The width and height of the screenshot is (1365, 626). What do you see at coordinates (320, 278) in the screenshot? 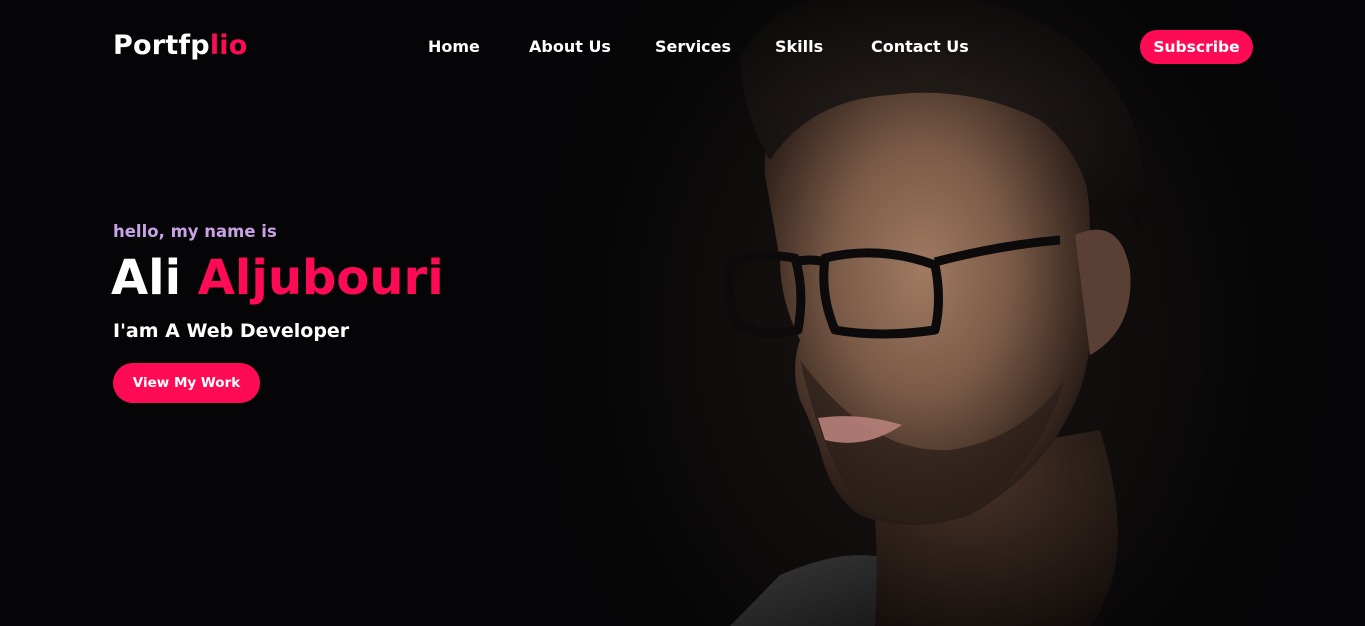
I see `hero-last-name: Aljubouri` at bounding box center [320, 278].